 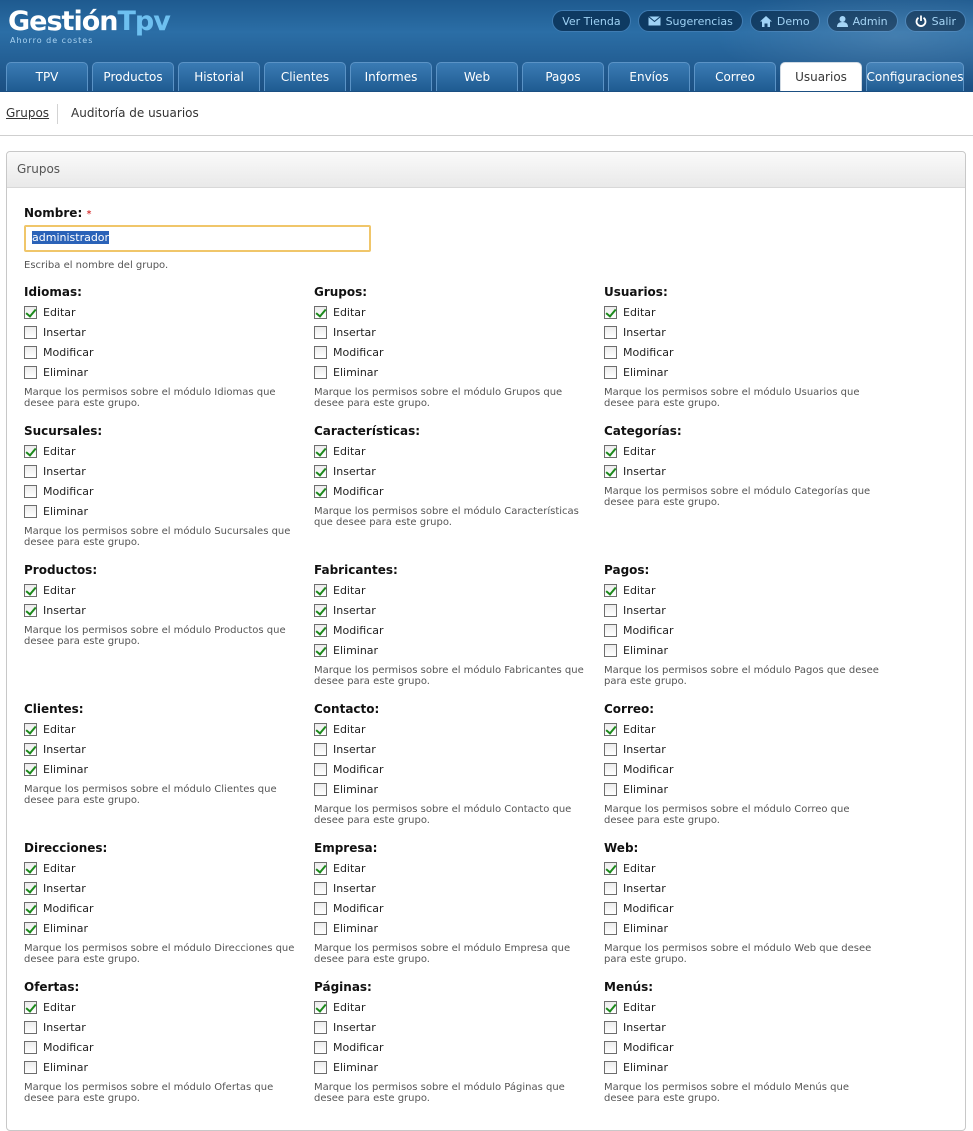 I want to click on app-logo: GestiónTpv Ahorro de costes, so click(x=89, y=25).